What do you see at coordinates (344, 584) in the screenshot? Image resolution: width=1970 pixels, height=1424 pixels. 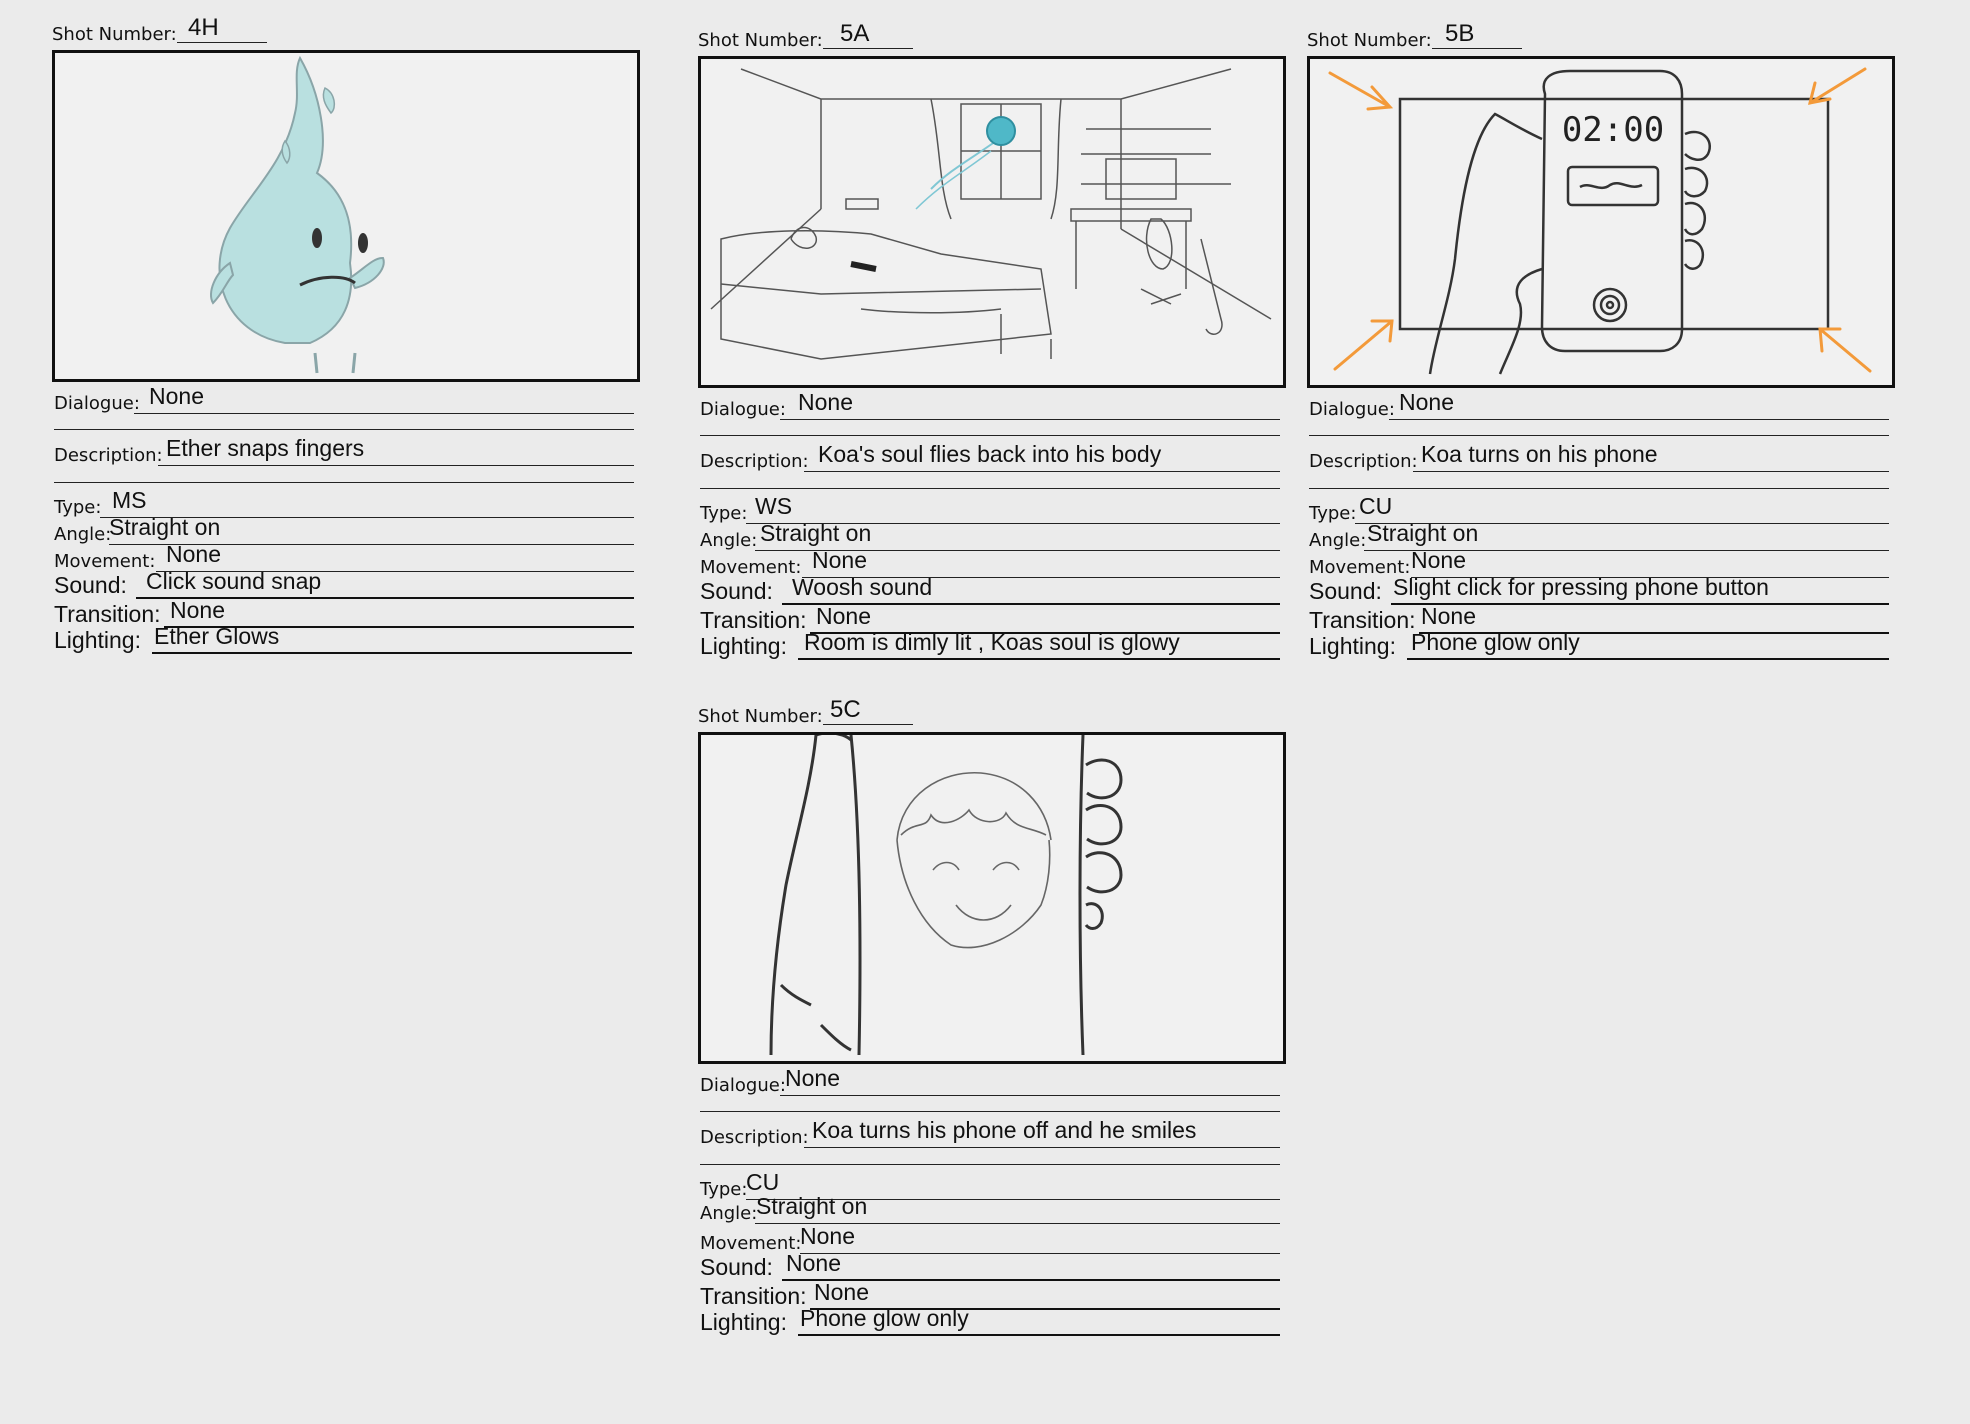 I see `sound-field: Sound: Click sound snap` at bounding box center [344, 584].